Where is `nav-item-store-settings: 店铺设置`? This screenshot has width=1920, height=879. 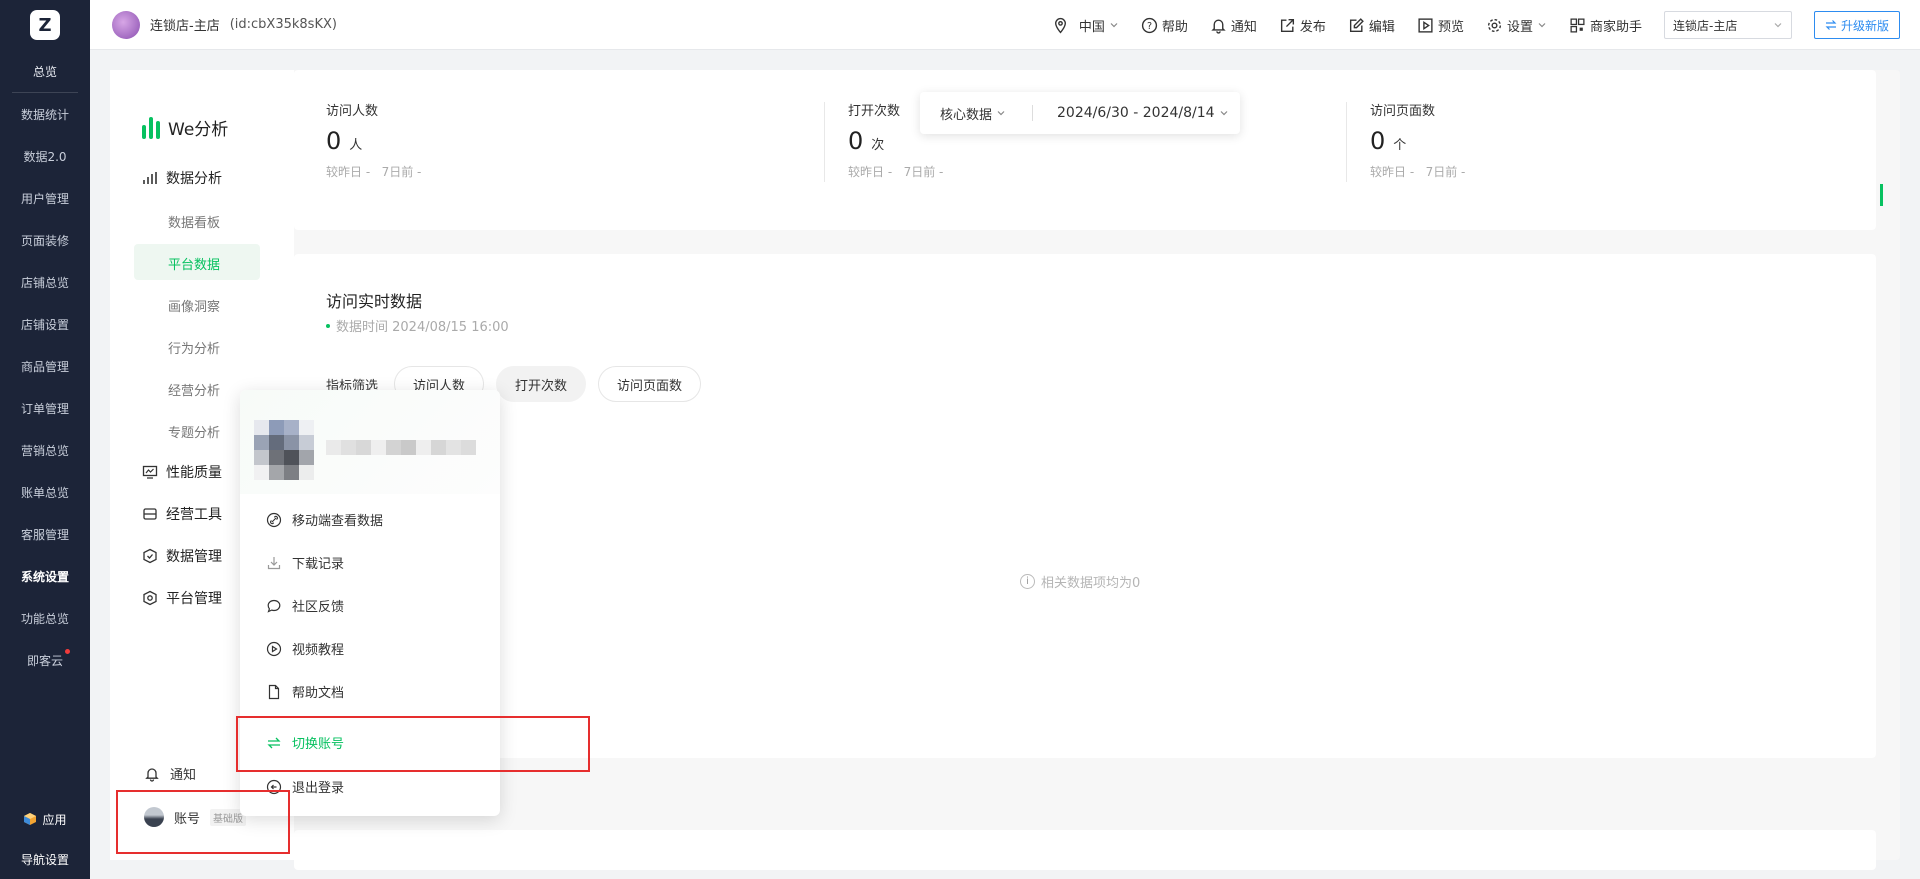
nav-item-store-settings: 店铺设置 is located at coordinates (45, 324).